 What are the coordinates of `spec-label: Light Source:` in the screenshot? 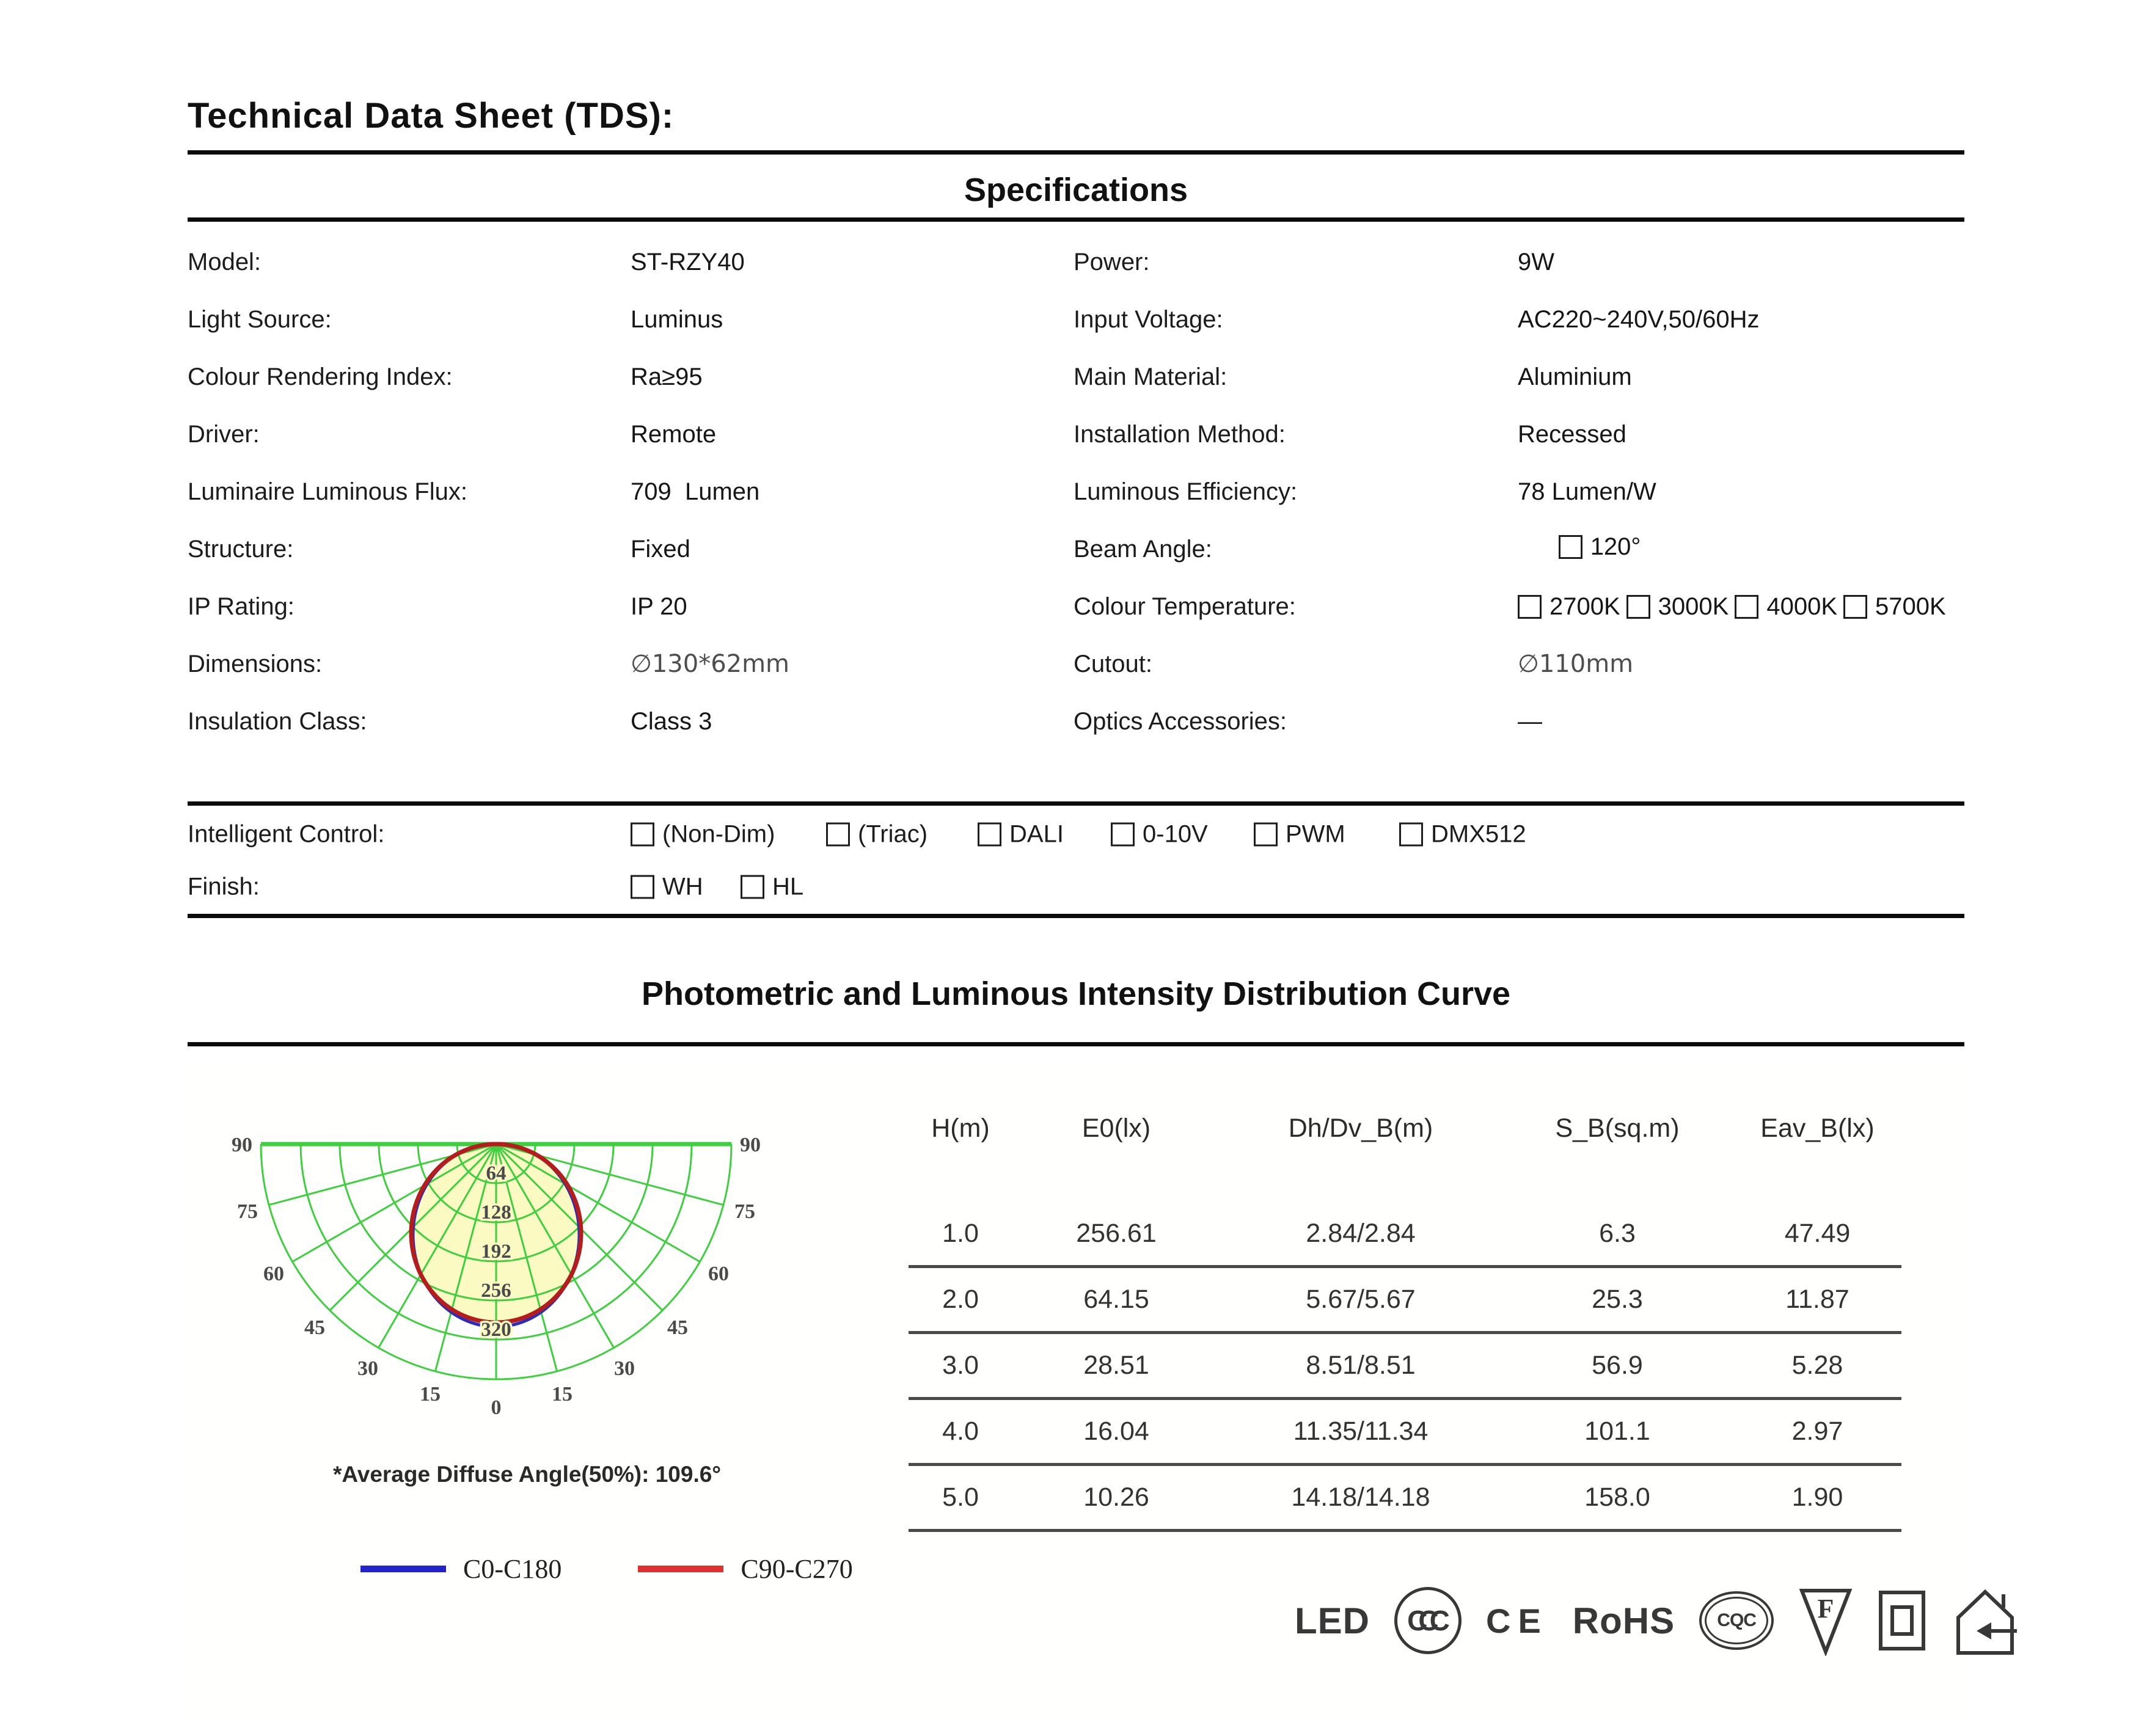 It's located at (260, 319).